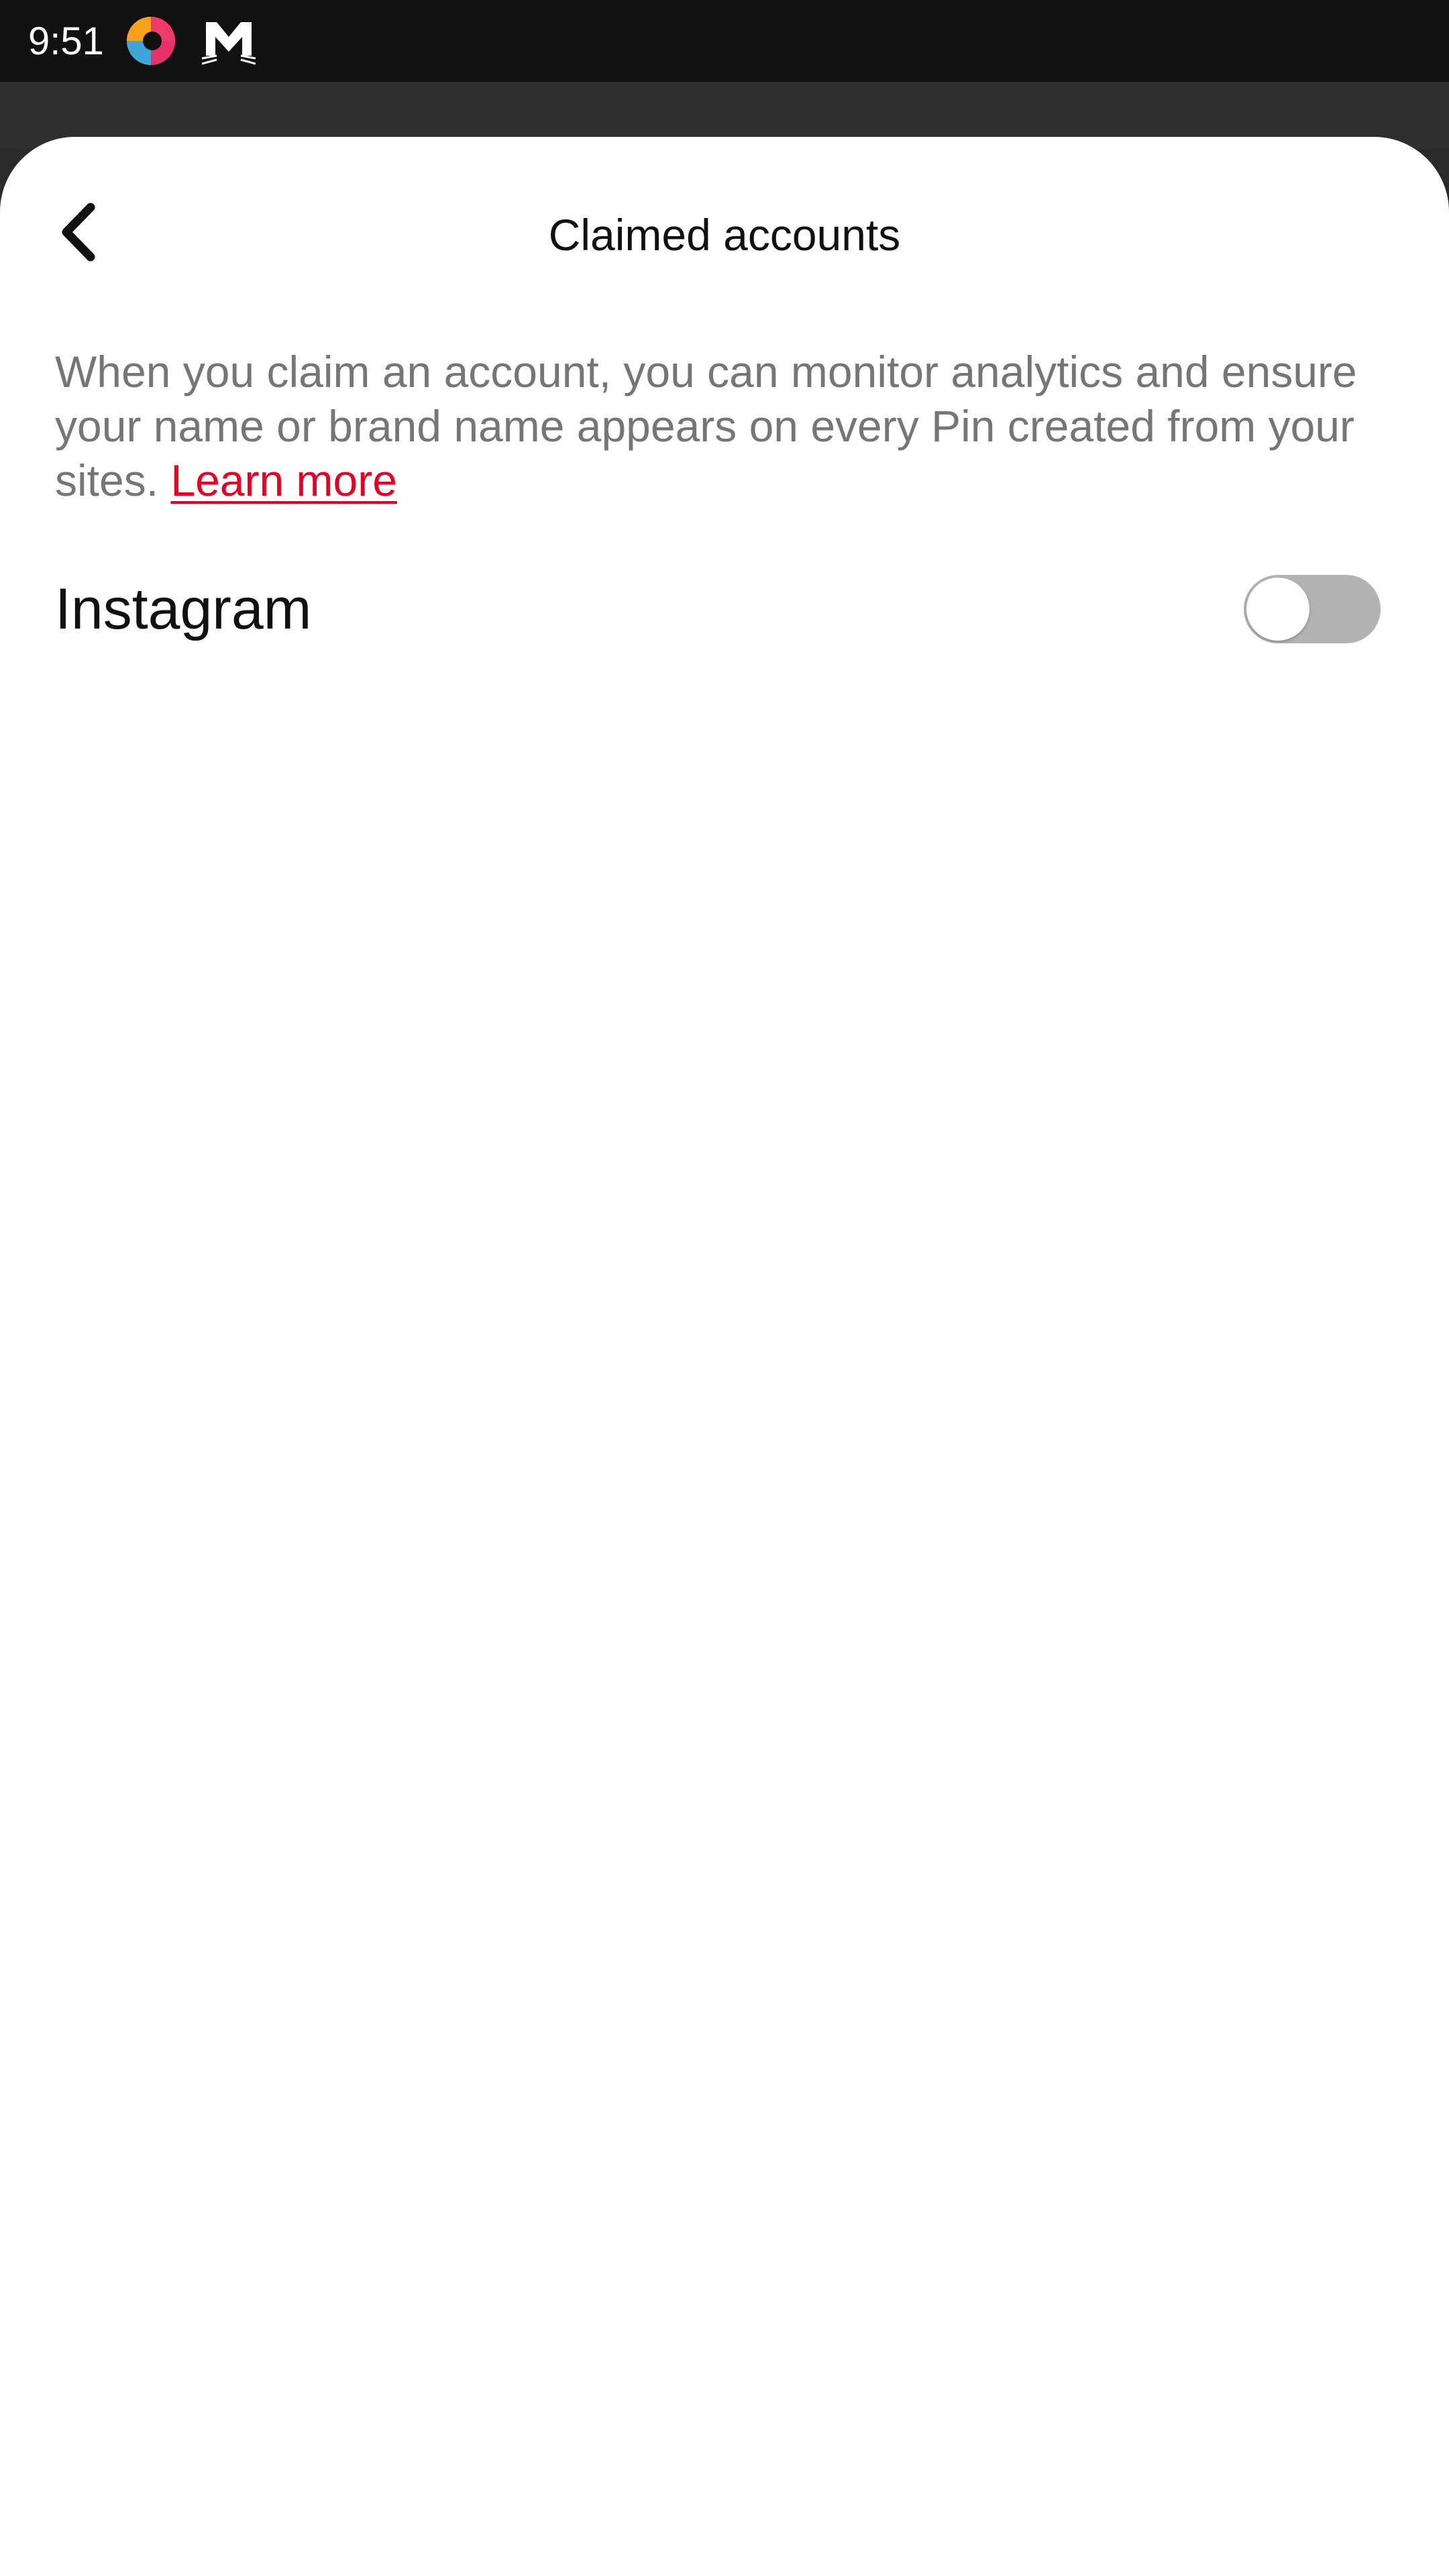 Image resolution: width=1449 pixels, height=2576 pixels. Describe the element at coordinates (724, 235) in the screenshot. I see `page-title: Claimed accounts` at that location.